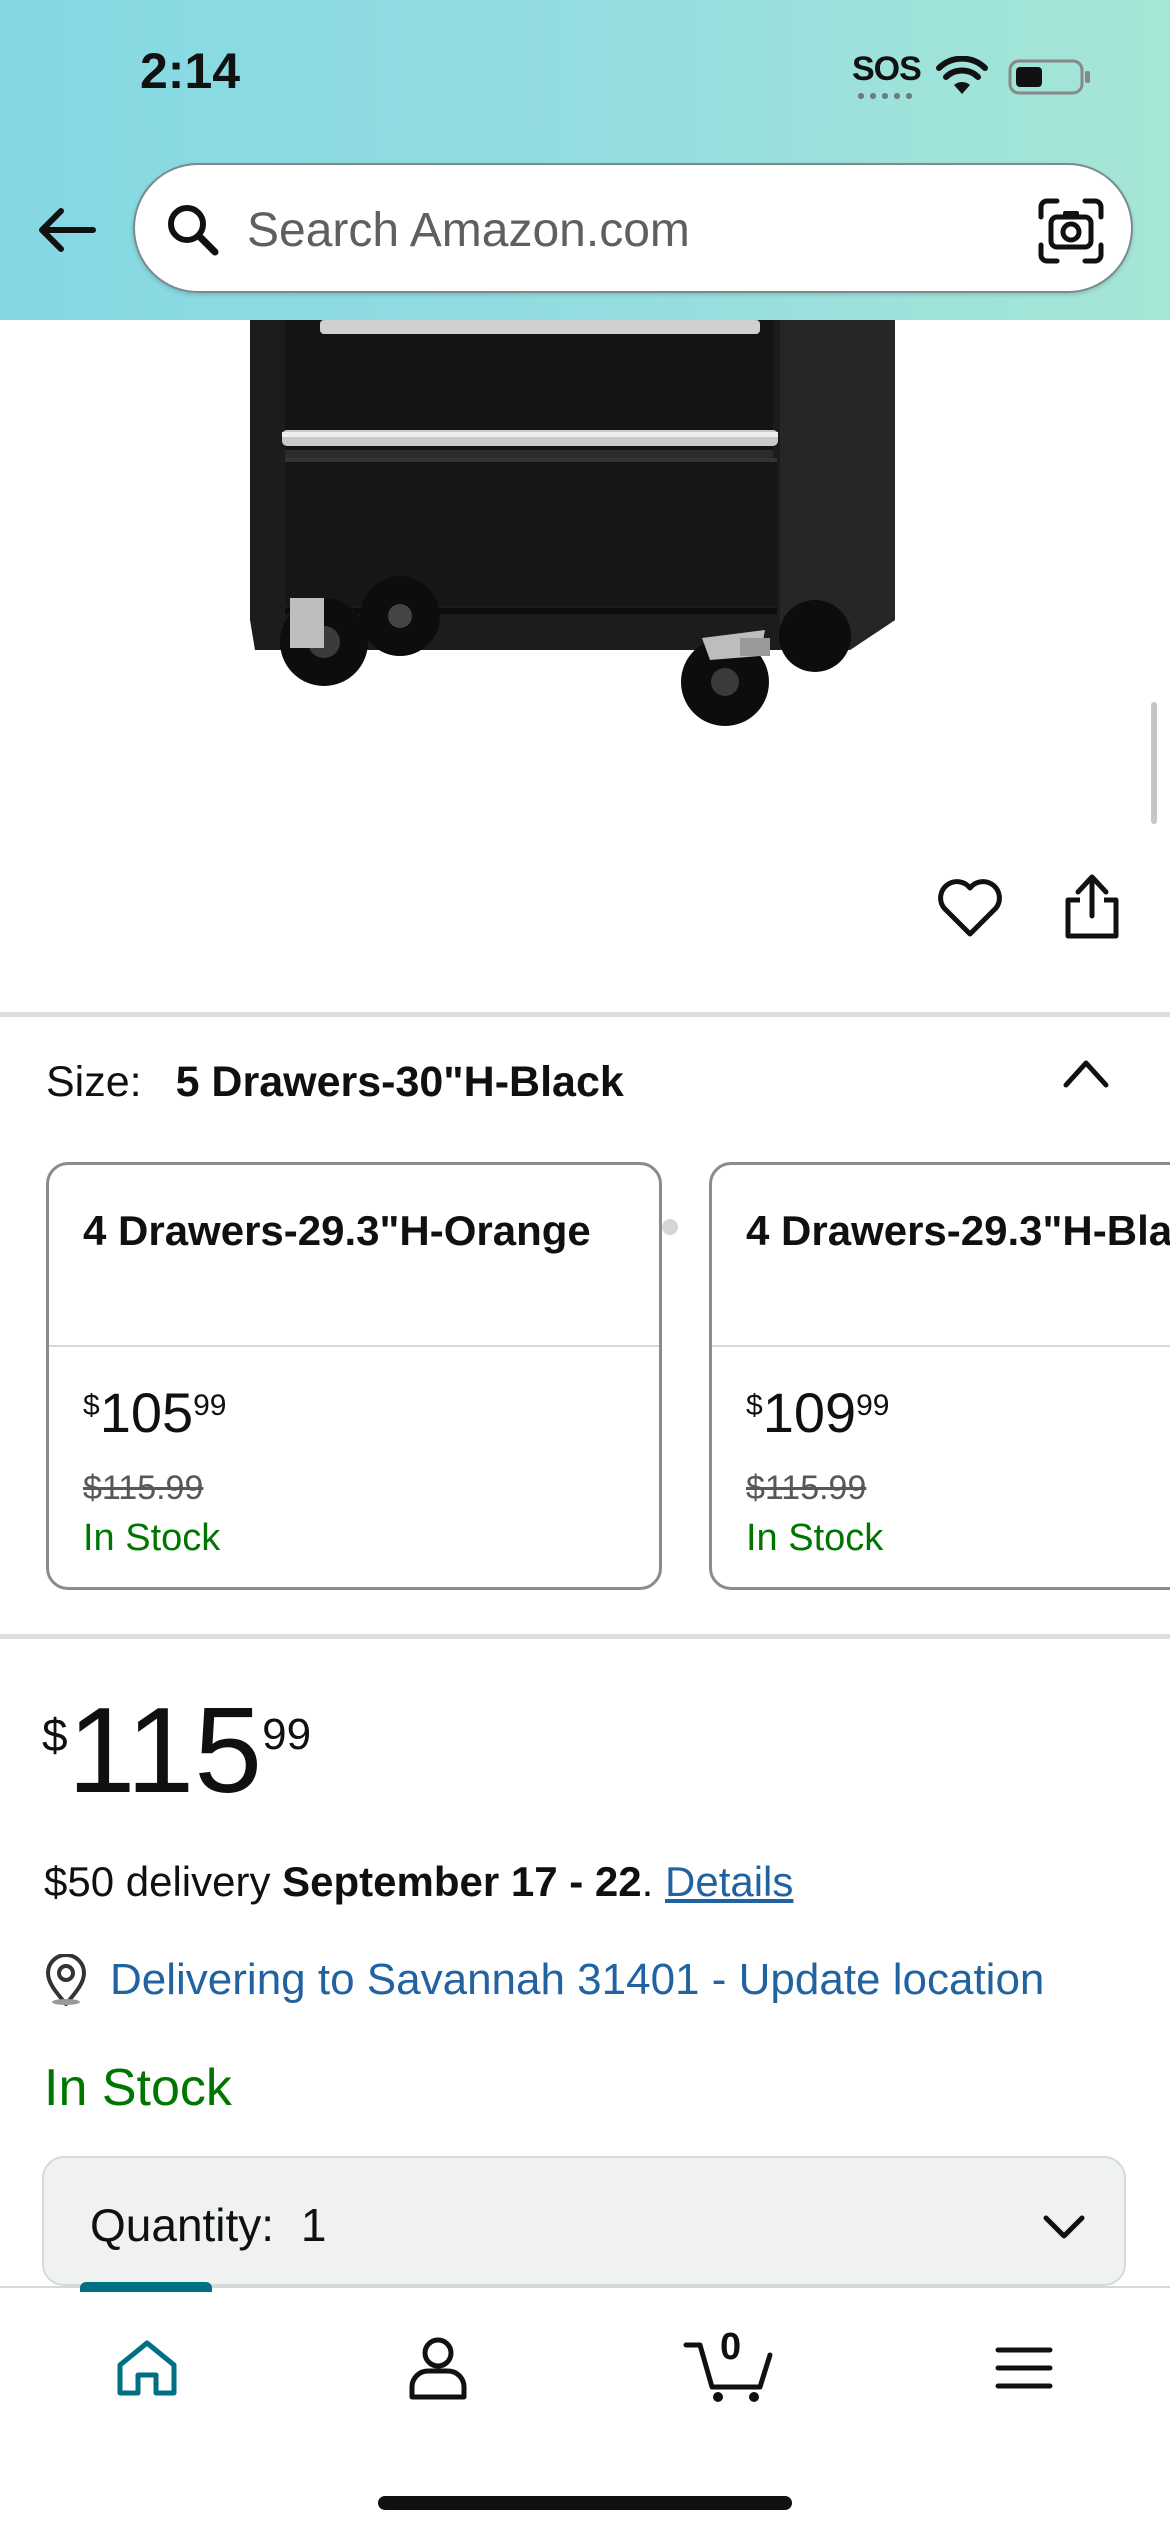 This screenshot has height=2532, width=1170. Describe the element at coordinates (1071, 231) in the screenshot. I see `camera-lens-icon` at that location.